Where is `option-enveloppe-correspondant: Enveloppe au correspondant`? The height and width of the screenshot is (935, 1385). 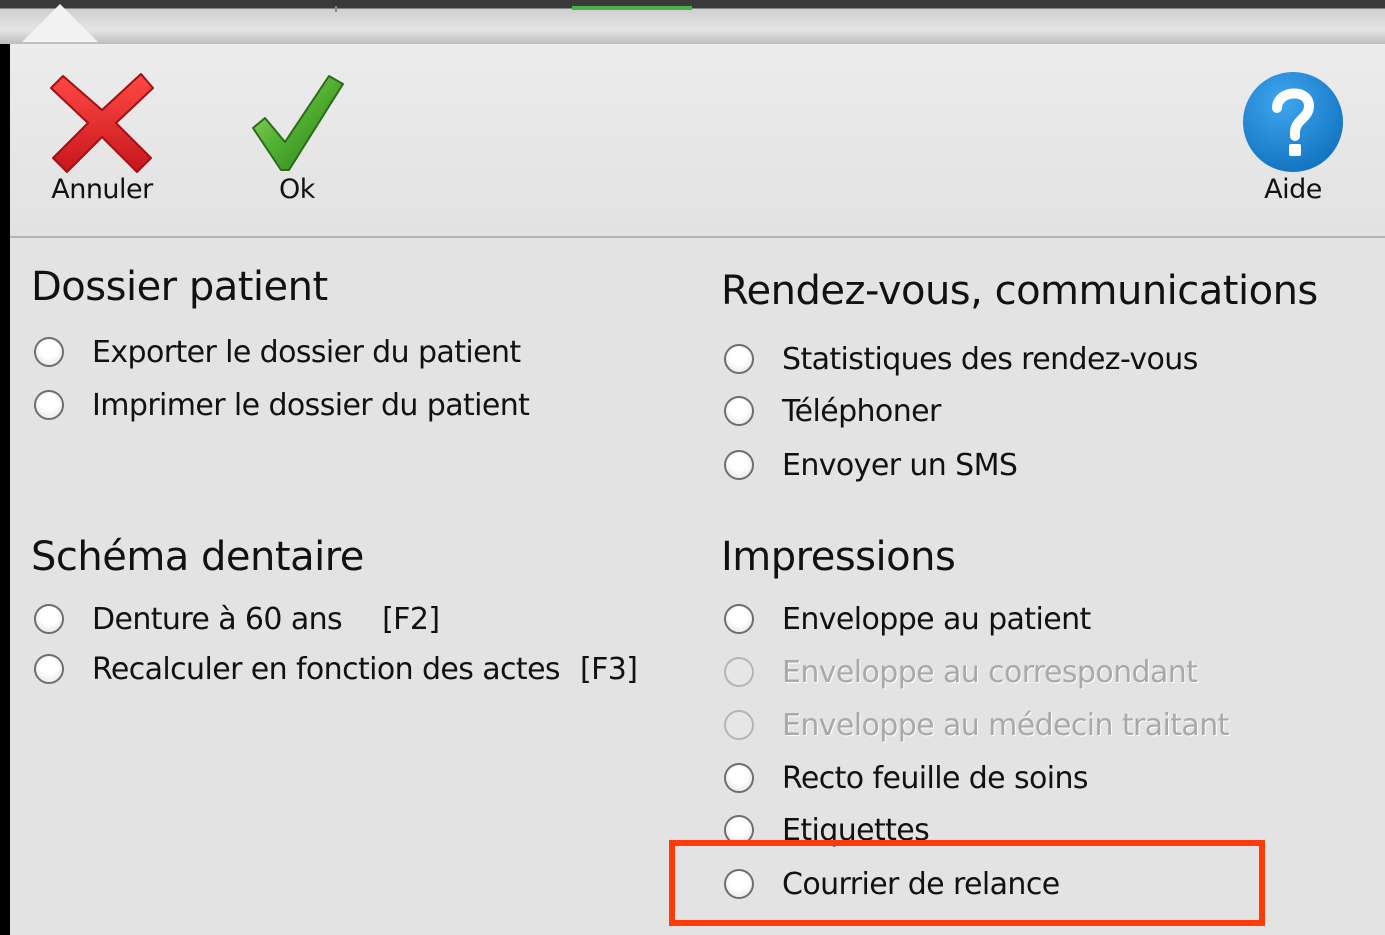 option-enveloppe-correspondant: Enveloppe au correspondant is located at coordinates (961, 672).